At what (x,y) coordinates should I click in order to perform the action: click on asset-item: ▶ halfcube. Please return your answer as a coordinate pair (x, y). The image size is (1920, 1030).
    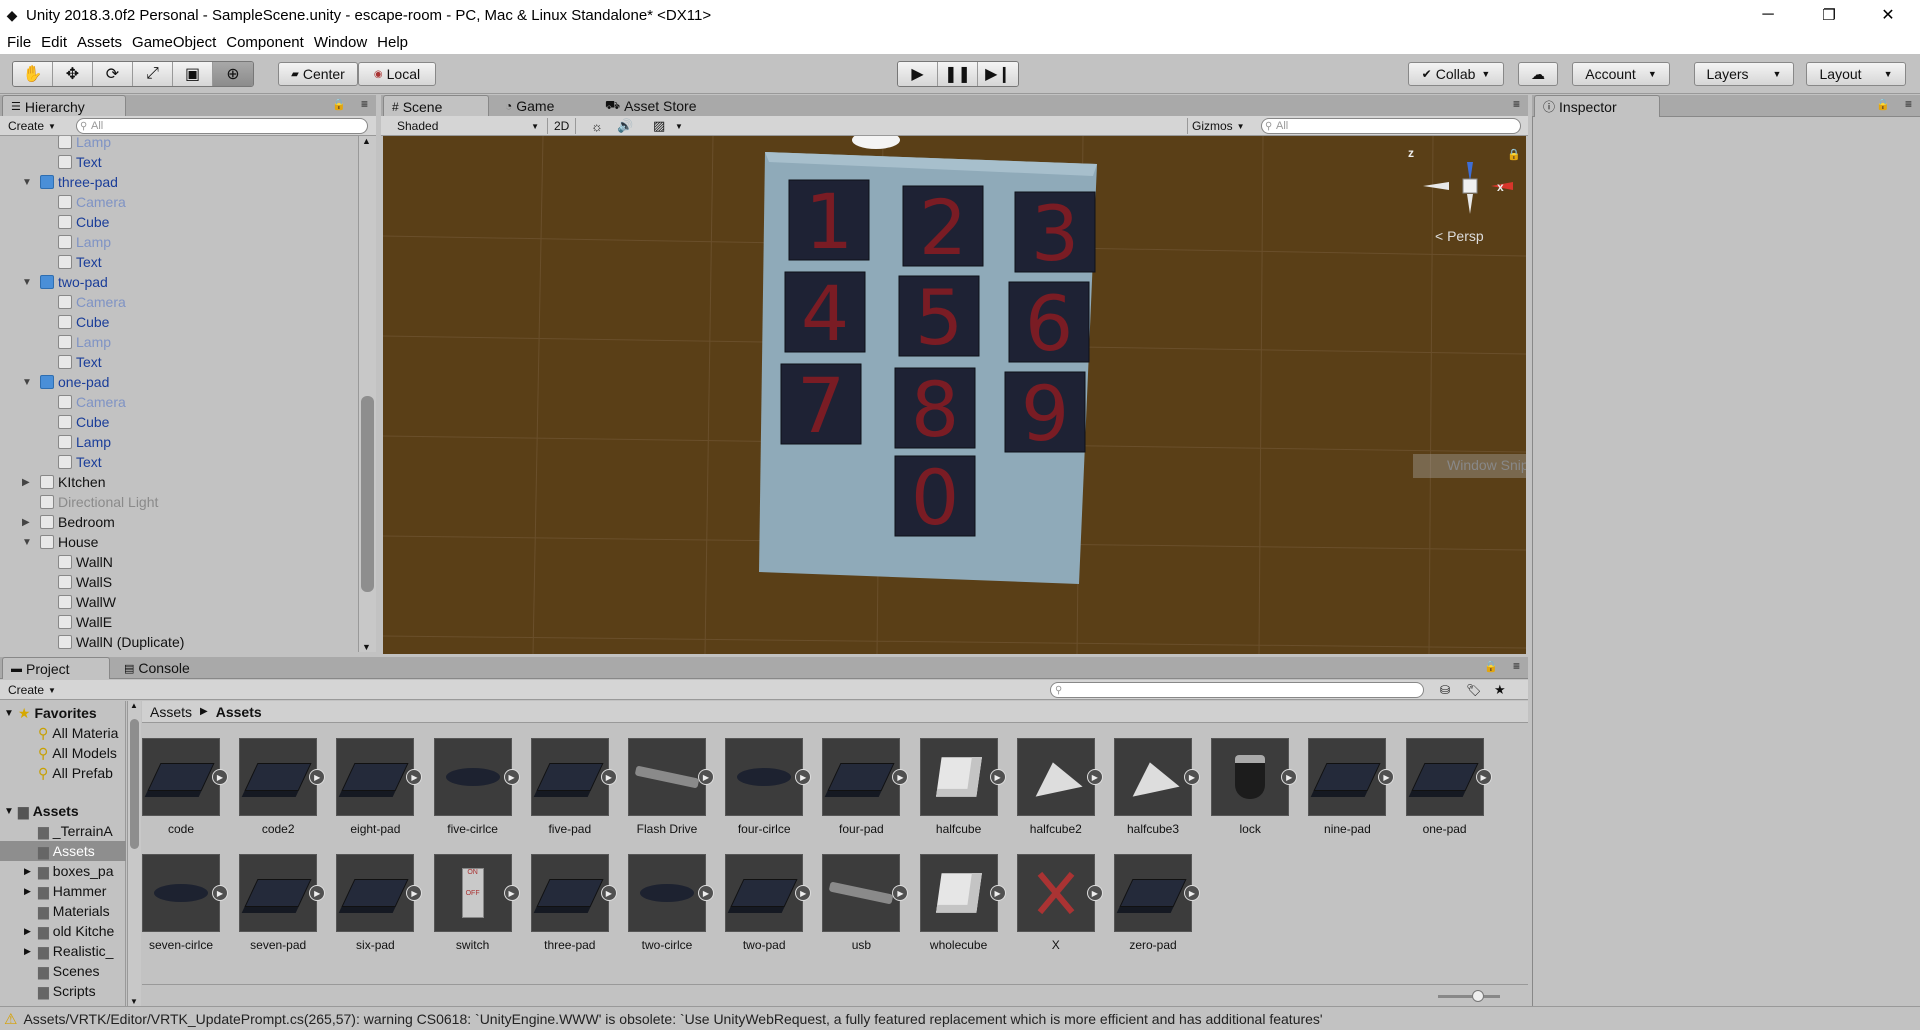
    Looking at the image, I should click on (960, 787).